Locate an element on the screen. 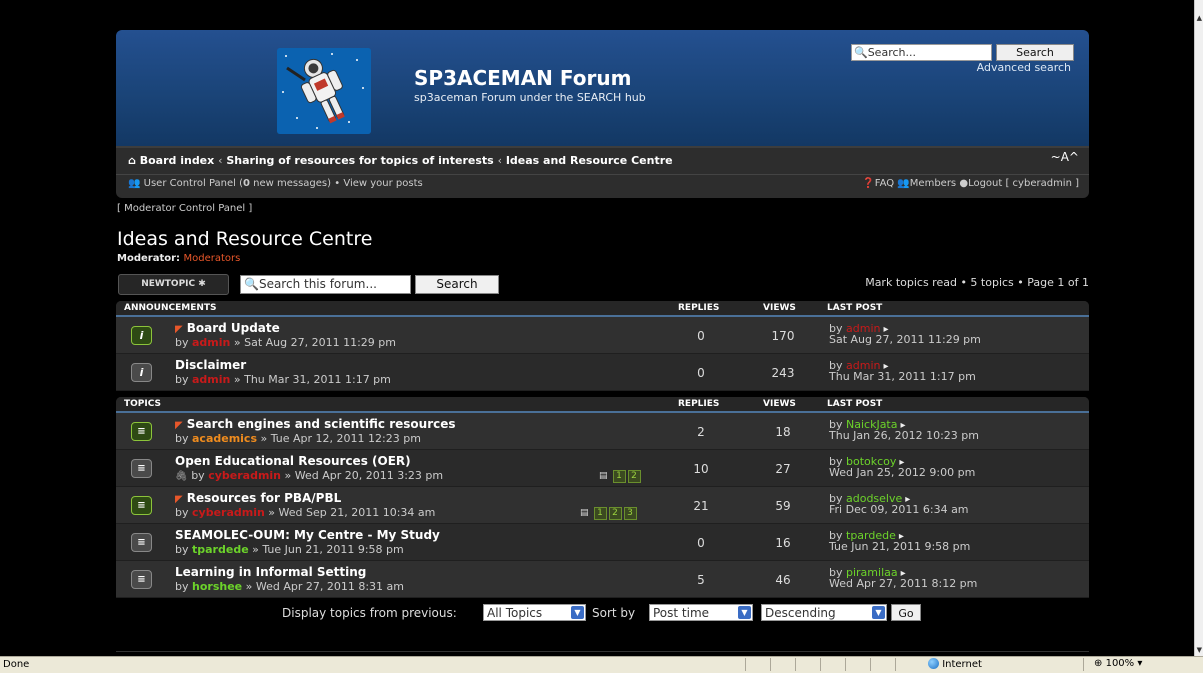  topic-title: Disclaimer is located at coordinates (210, 365).